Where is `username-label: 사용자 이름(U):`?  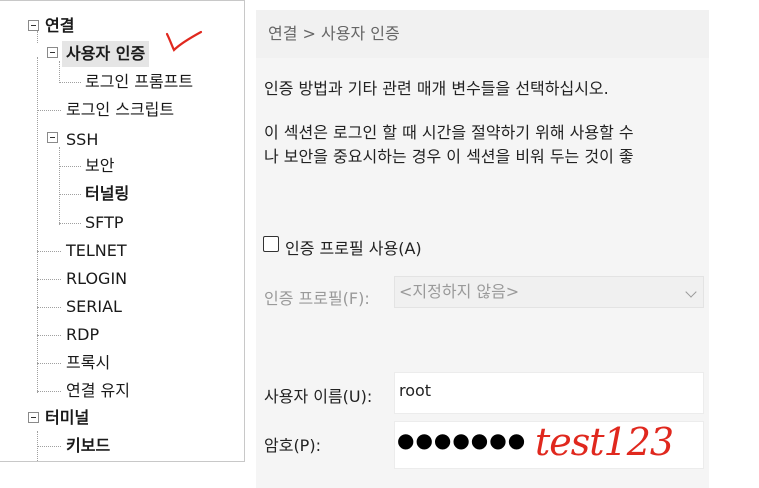
username-label: 사용자 이름(U): is located at coordinates (318, 396).